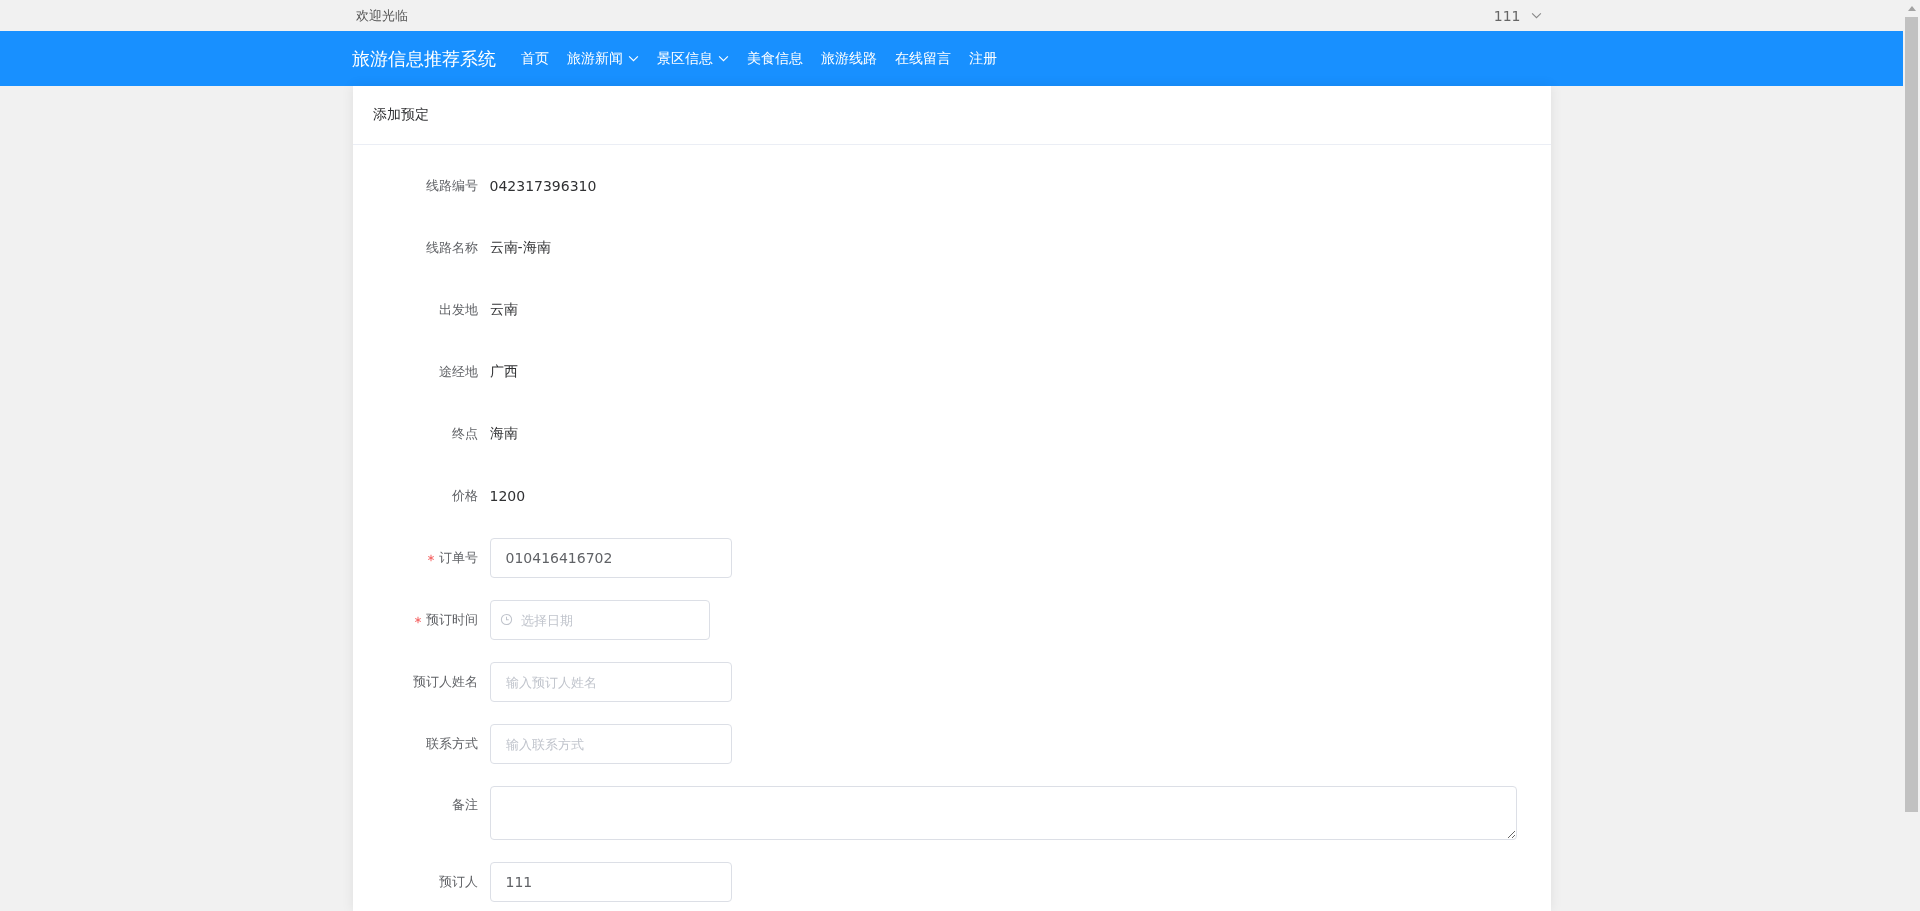 The width and height of the screenshot is (1920, 911). I want to click on field-label: 终点, so click(464, 434).